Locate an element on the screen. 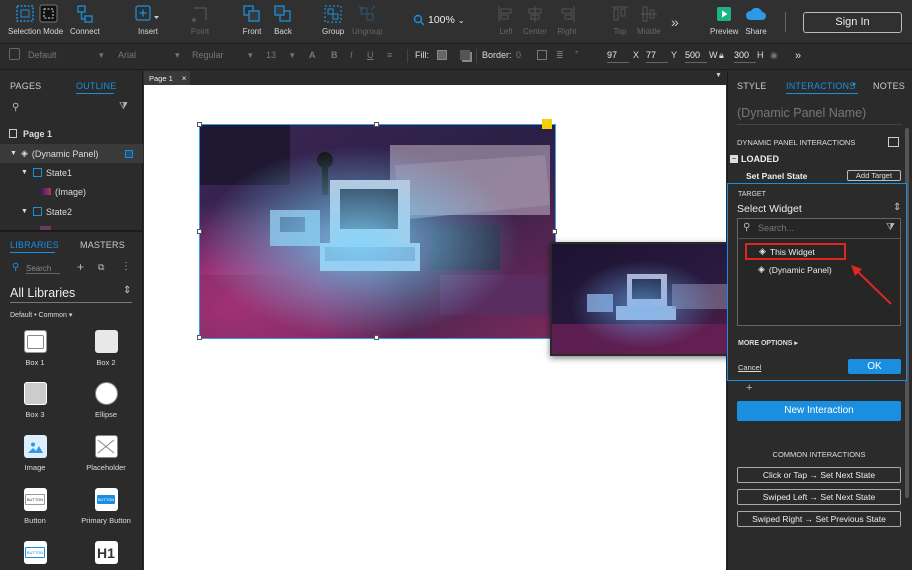 This screenshot has width=912, height=570. align-middle-button: Middle is located at coordinates (649, 20).